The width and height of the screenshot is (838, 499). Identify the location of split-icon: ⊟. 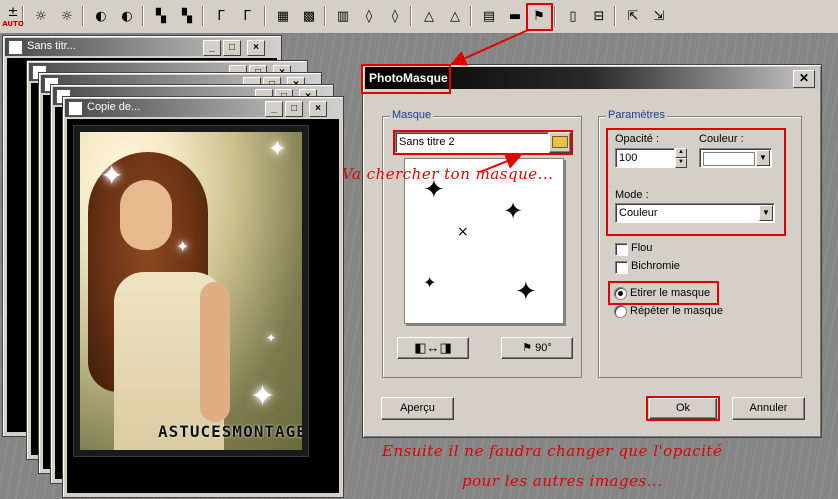
(599, 16).